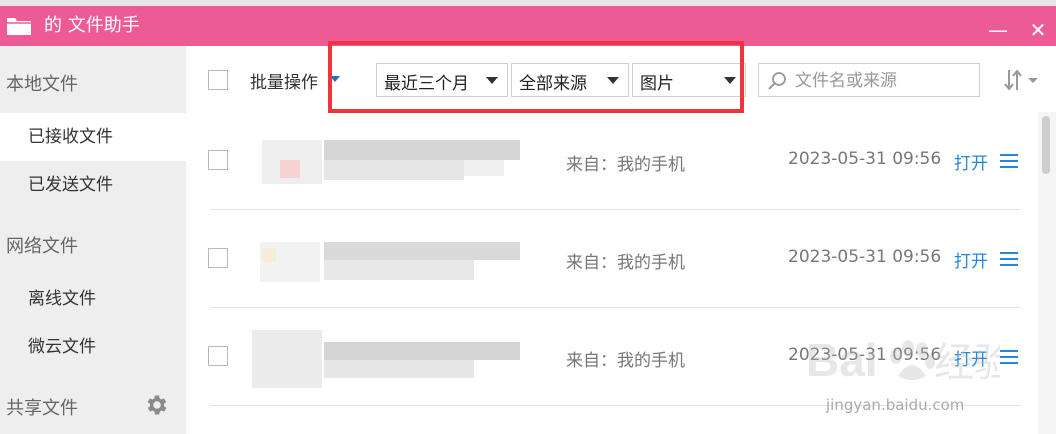  Describe the element at coordinates (1038, 30) in the screenshot. I see `close-button: ✕` at that location.